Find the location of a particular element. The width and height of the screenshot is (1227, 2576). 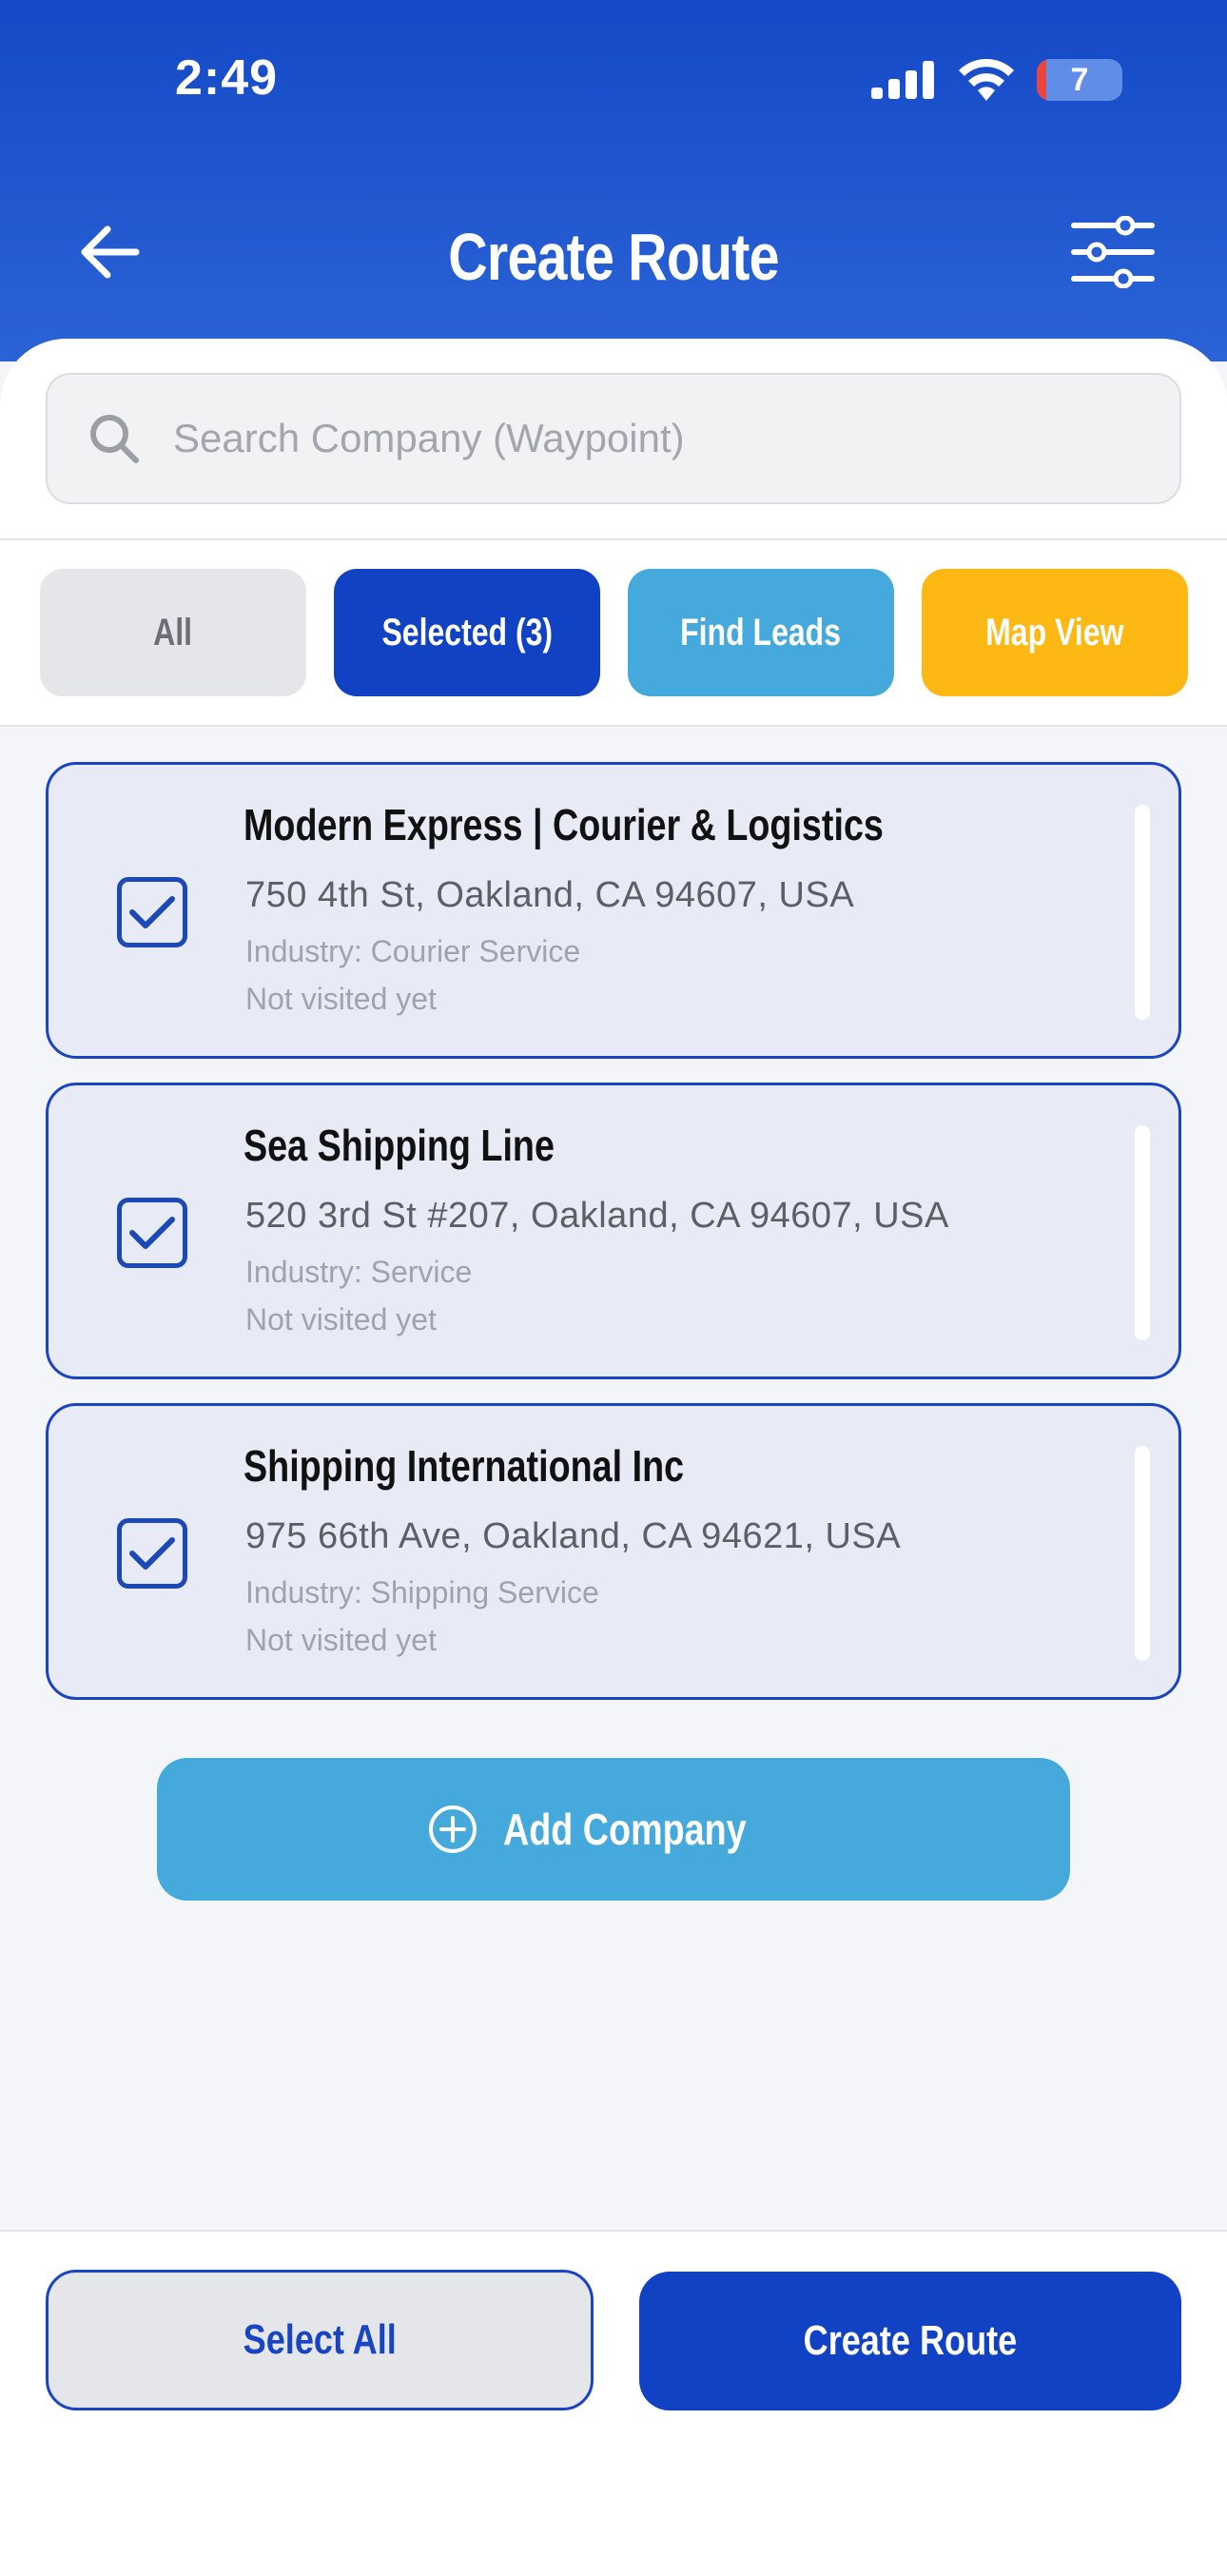

search-icon is located at coordinates (114, 439).